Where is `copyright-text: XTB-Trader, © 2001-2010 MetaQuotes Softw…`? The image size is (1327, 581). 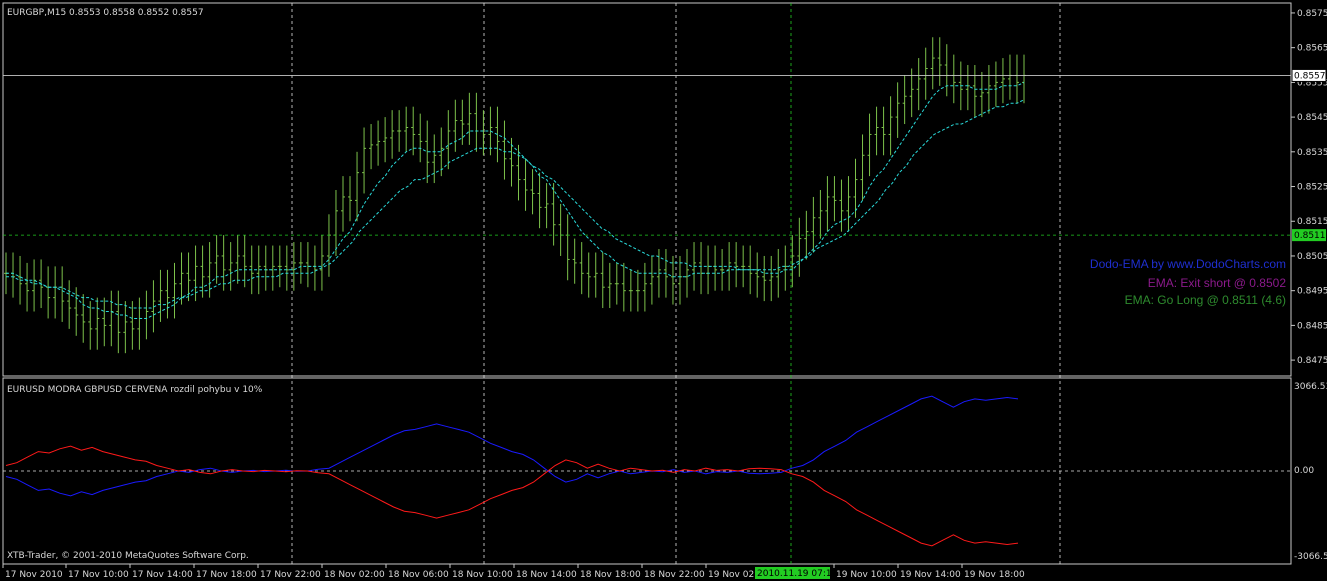 copyright-text: XTB-Trader, © 2001-2010 MetaQuotes Softw… is located at coordinates (128, 556).